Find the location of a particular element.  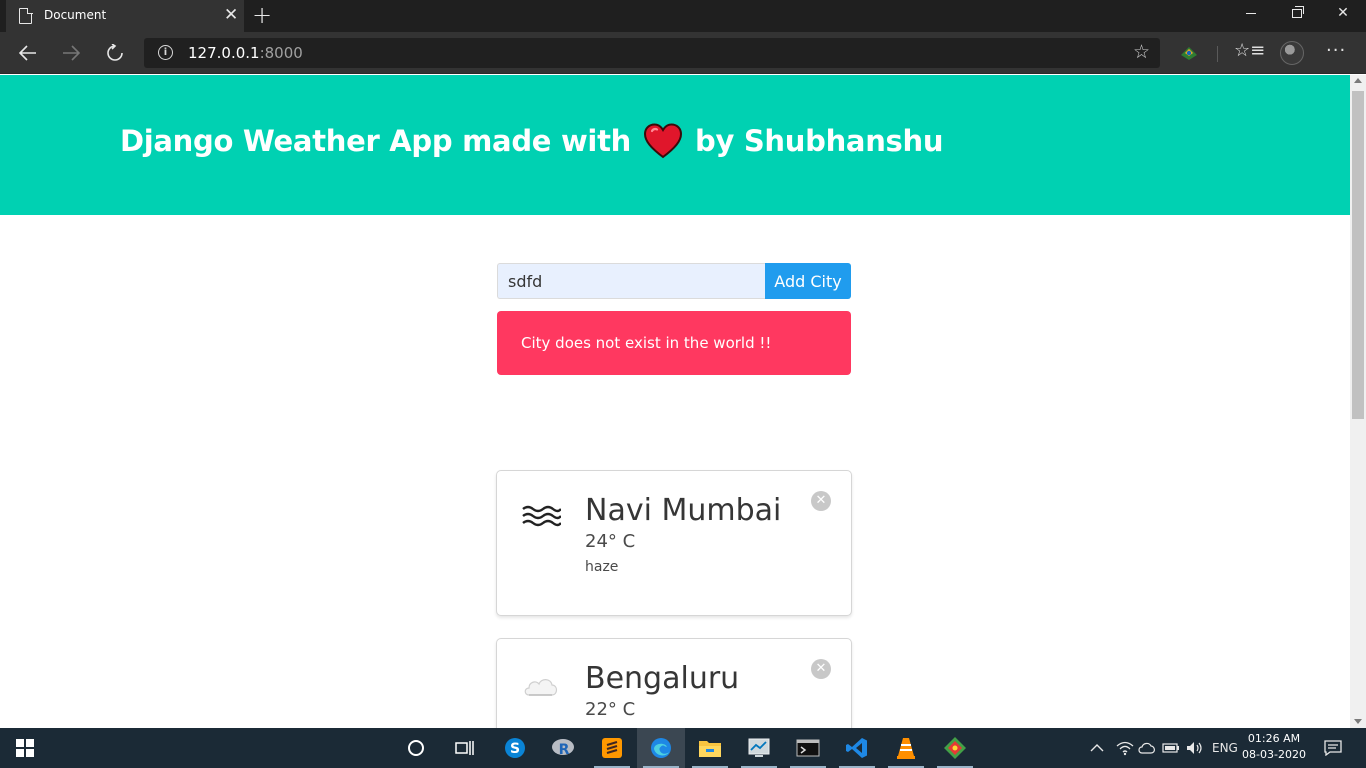

cloud-icon is located at coordinates (541, 687).